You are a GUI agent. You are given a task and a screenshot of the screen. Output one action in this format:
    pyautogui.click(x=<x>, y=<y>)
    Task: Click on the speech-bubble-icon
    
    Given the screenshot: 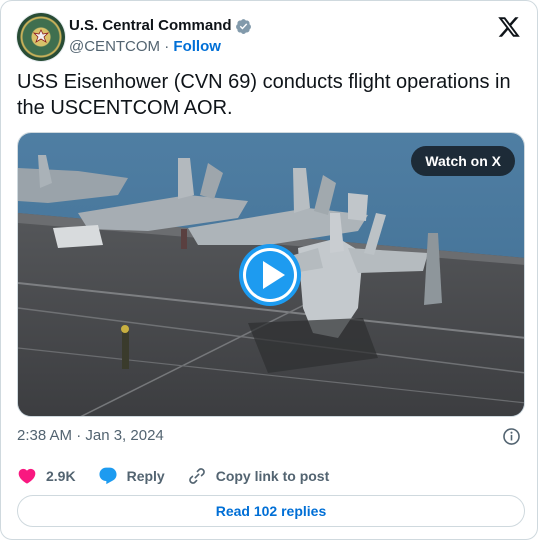 What is the action you would take?
    pyautogui.click(x=108, y=476)
    